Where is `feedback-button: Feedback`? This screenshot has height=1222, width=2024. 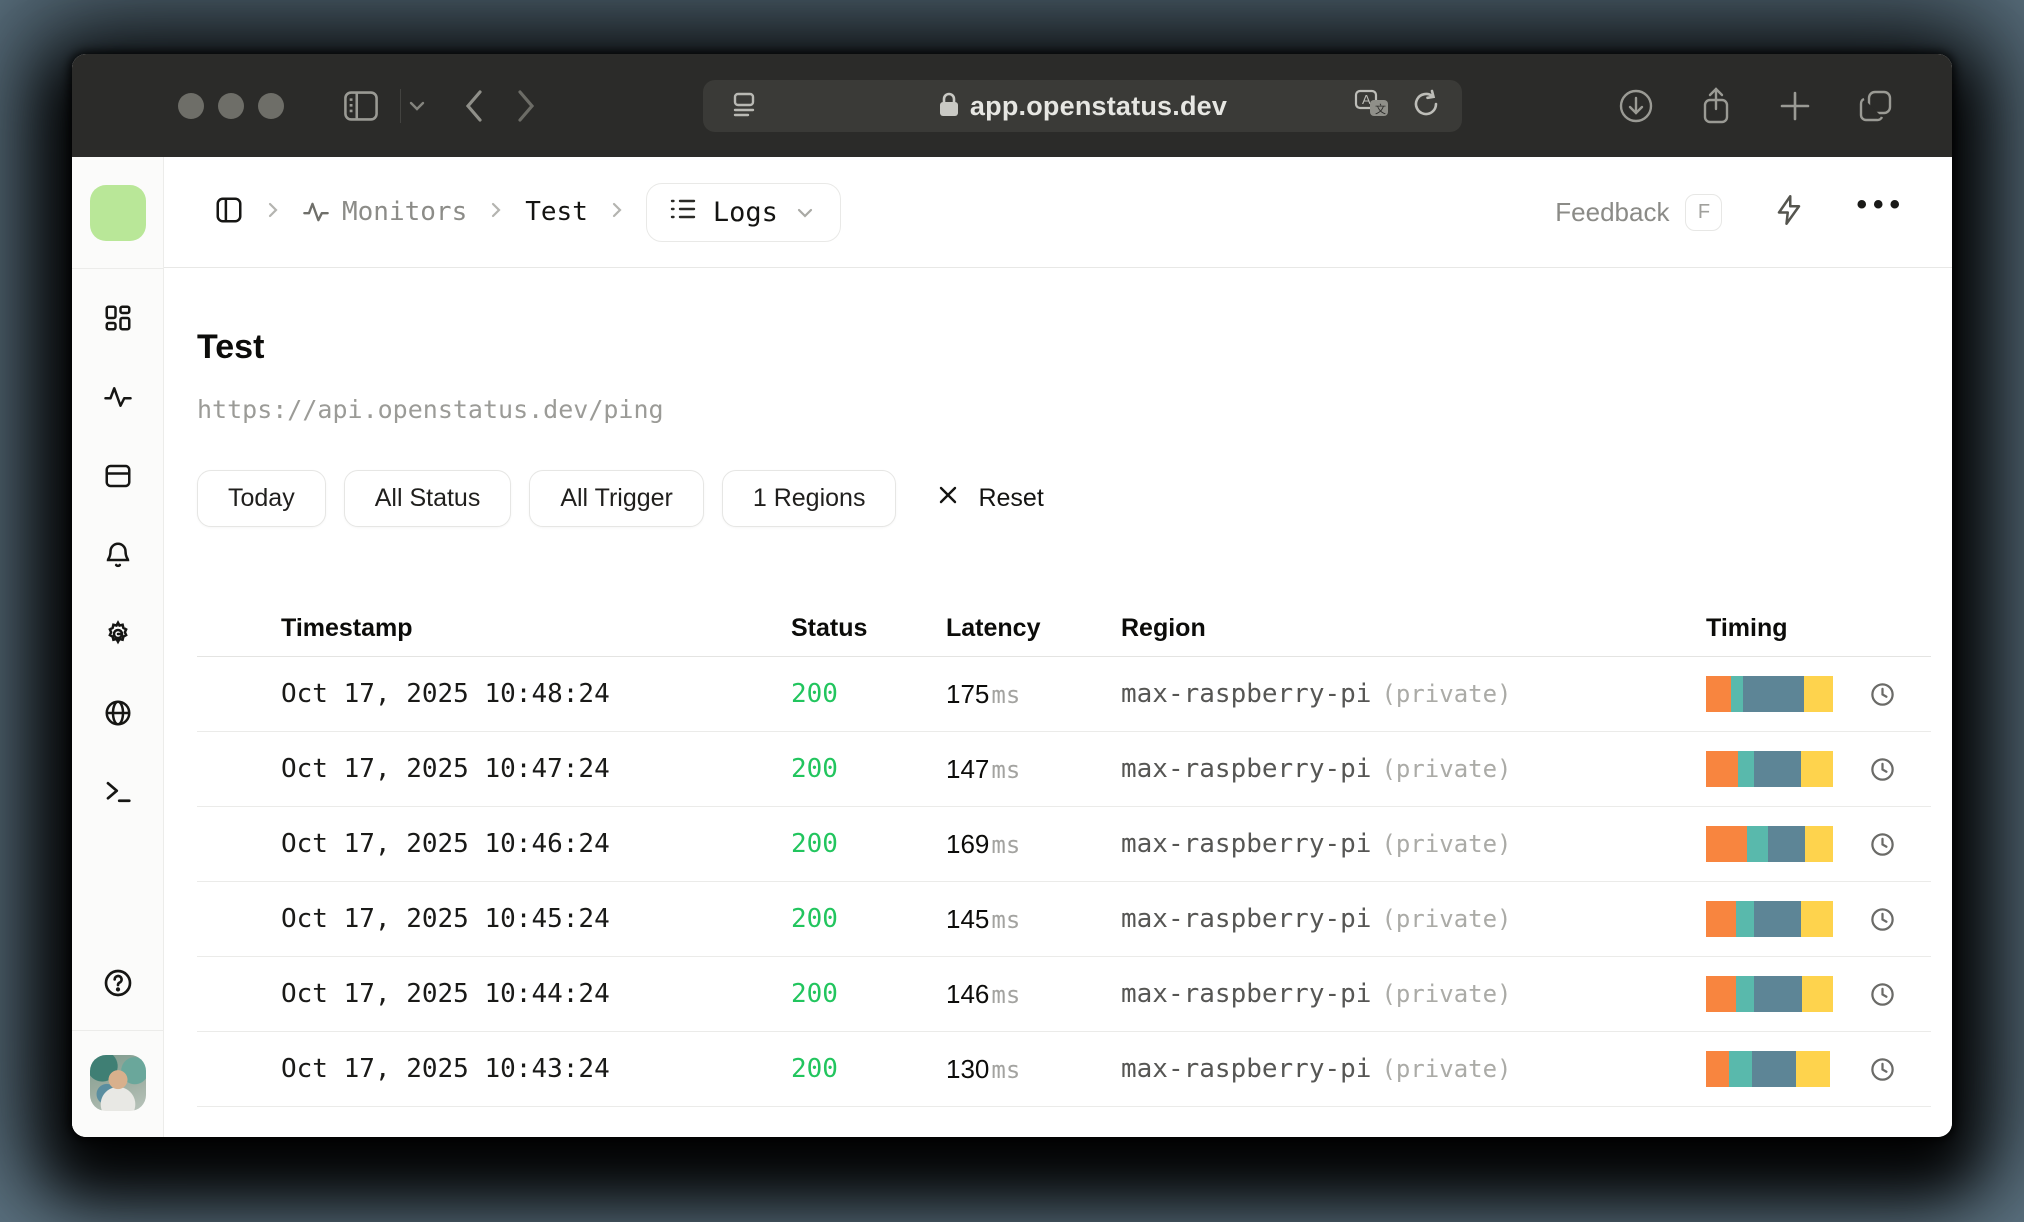 feedback-button: Feedback is located at coordinates (1612, 212).